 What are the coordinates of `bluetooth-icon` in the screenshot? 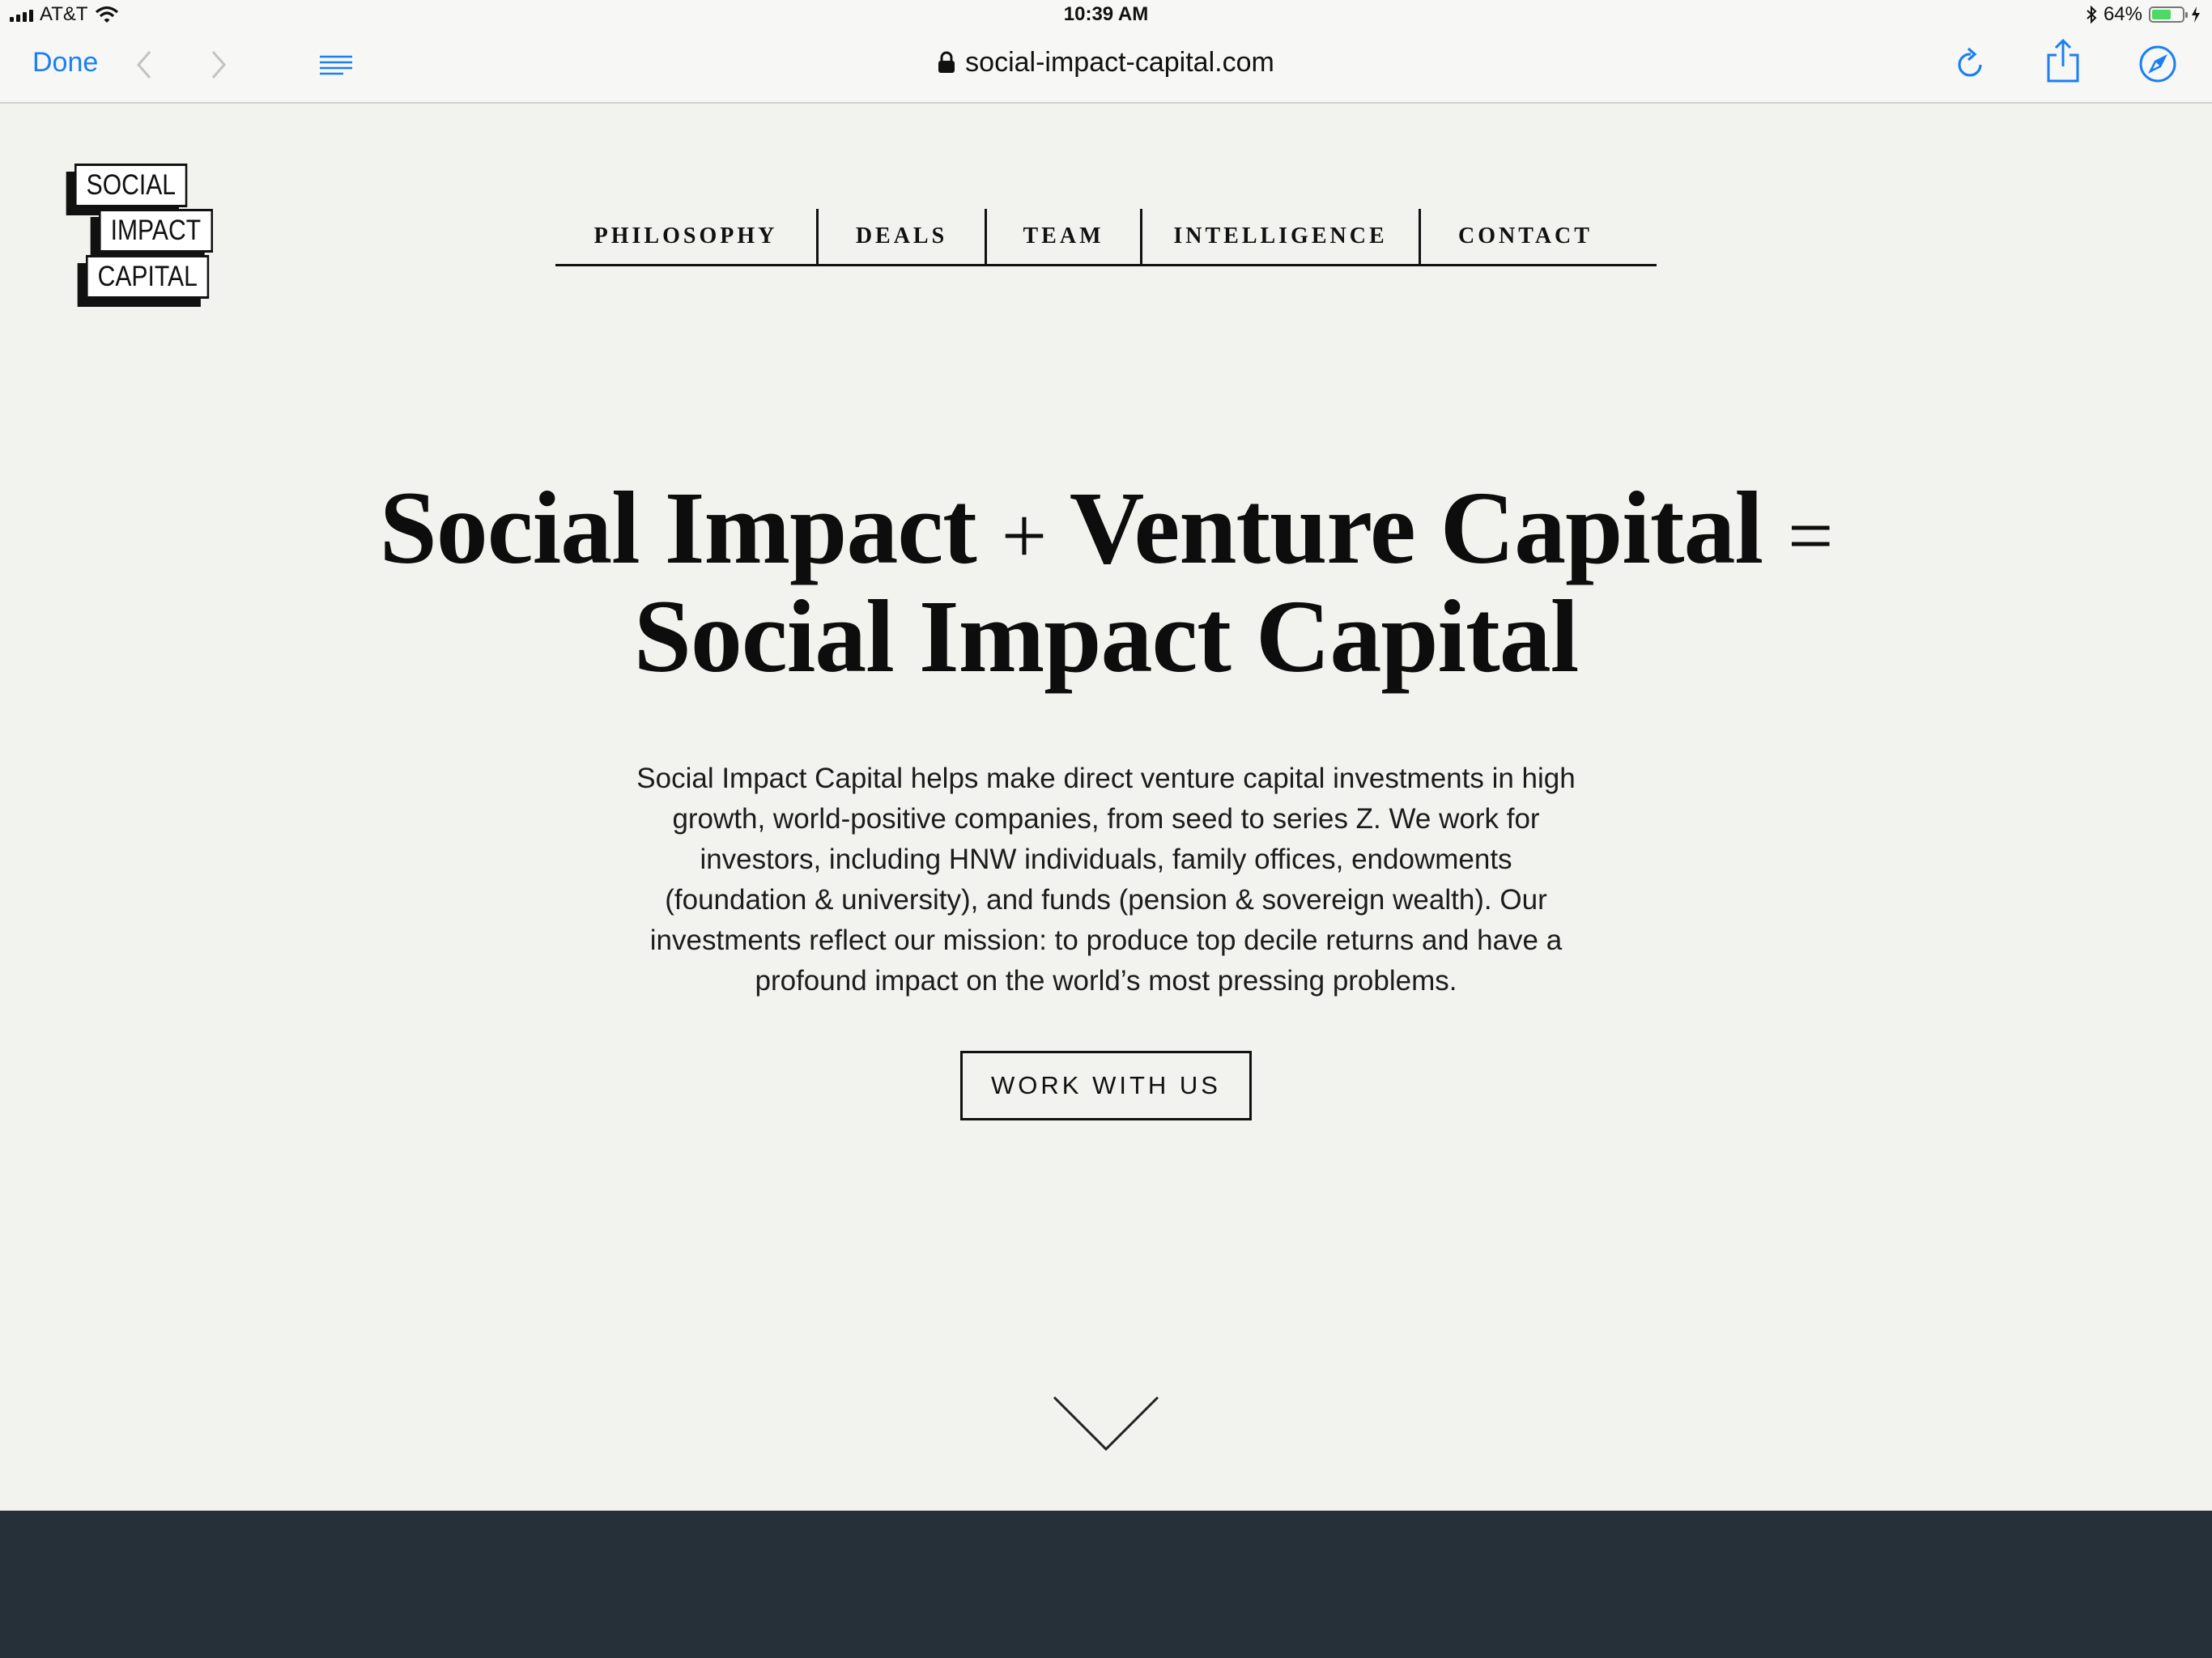 It's located at (2092, 14).